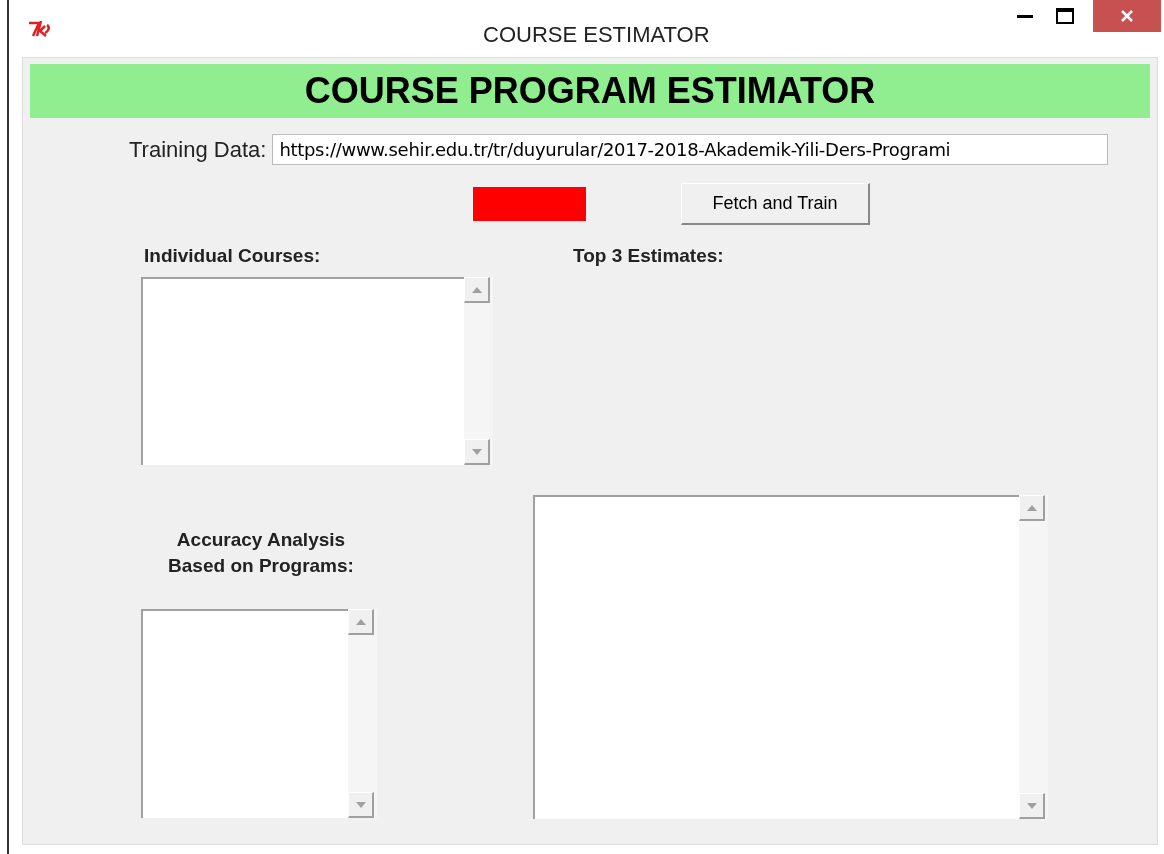 This screenshot has width=1164, height=854. What do you see at coordinates (1025, 16) in the screenshot?
I see `minimize-icon` at bounding box center [1025, 16].